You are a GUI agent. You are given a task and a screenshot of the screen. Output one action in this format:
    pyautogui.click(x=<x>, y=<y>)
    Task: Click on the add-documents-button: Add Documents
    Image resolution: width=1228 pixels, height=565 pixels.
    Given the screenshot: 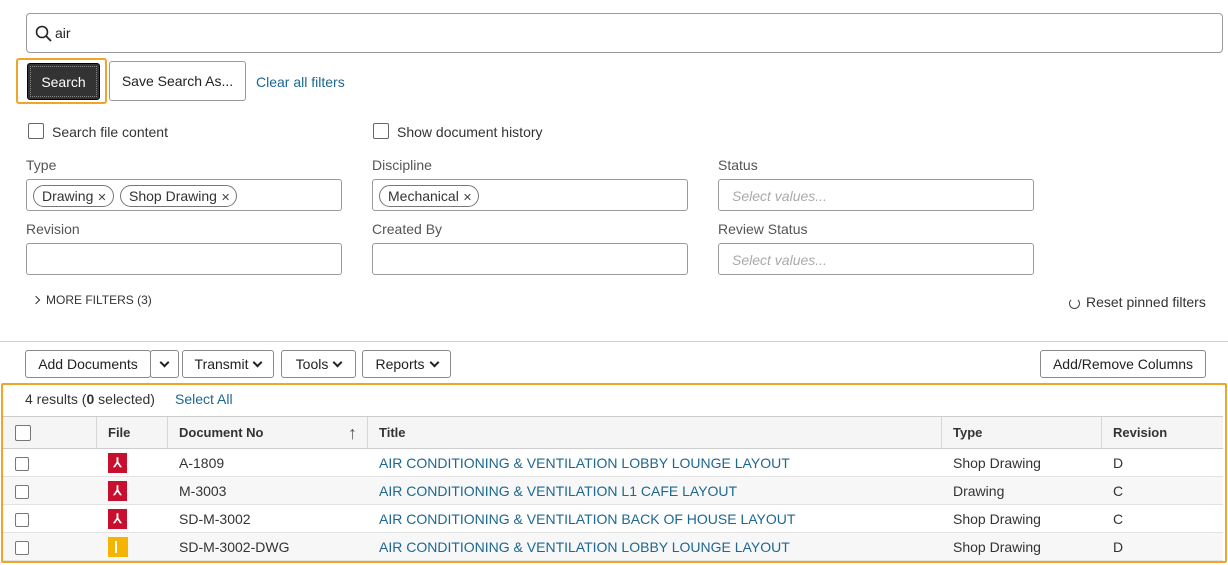 What is the action you would take?
    pyautogui.click(x=88, y=364)
    